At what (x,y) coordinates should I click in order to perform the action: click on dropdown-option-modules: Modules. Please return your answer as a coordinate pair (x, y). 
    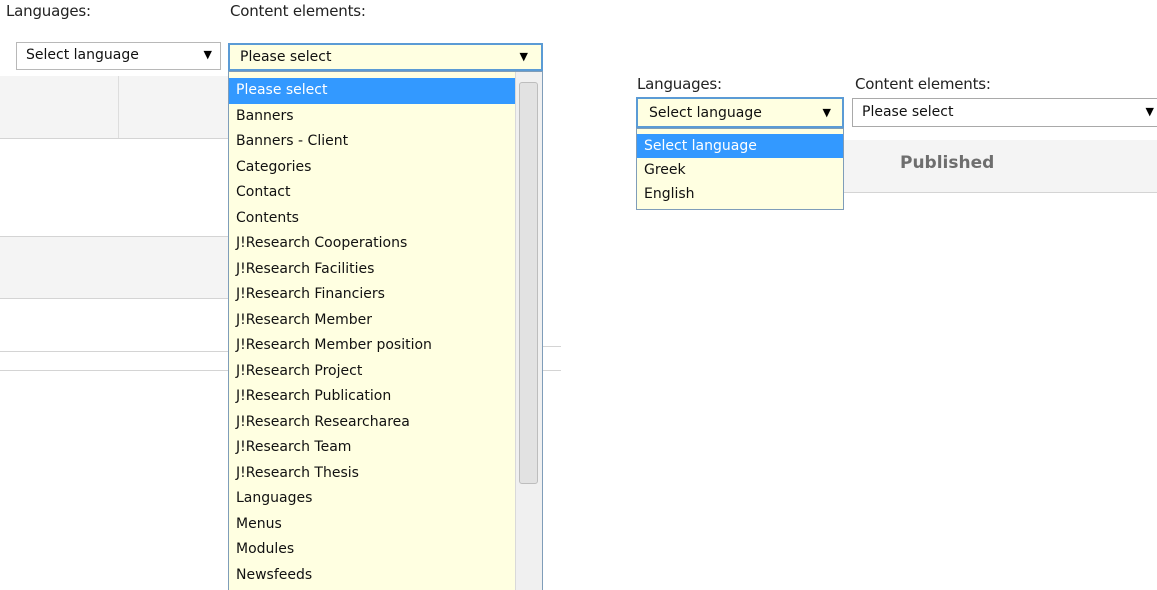
    Looking at the image, I should click on (372, 550).